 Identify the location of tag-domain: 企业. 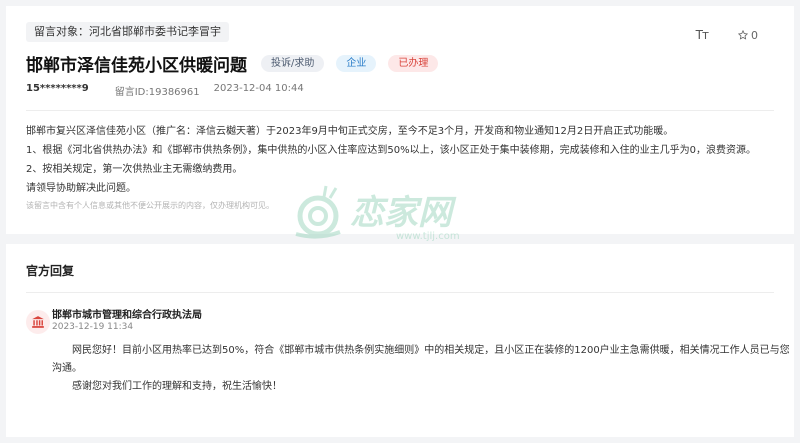
(356, 63).